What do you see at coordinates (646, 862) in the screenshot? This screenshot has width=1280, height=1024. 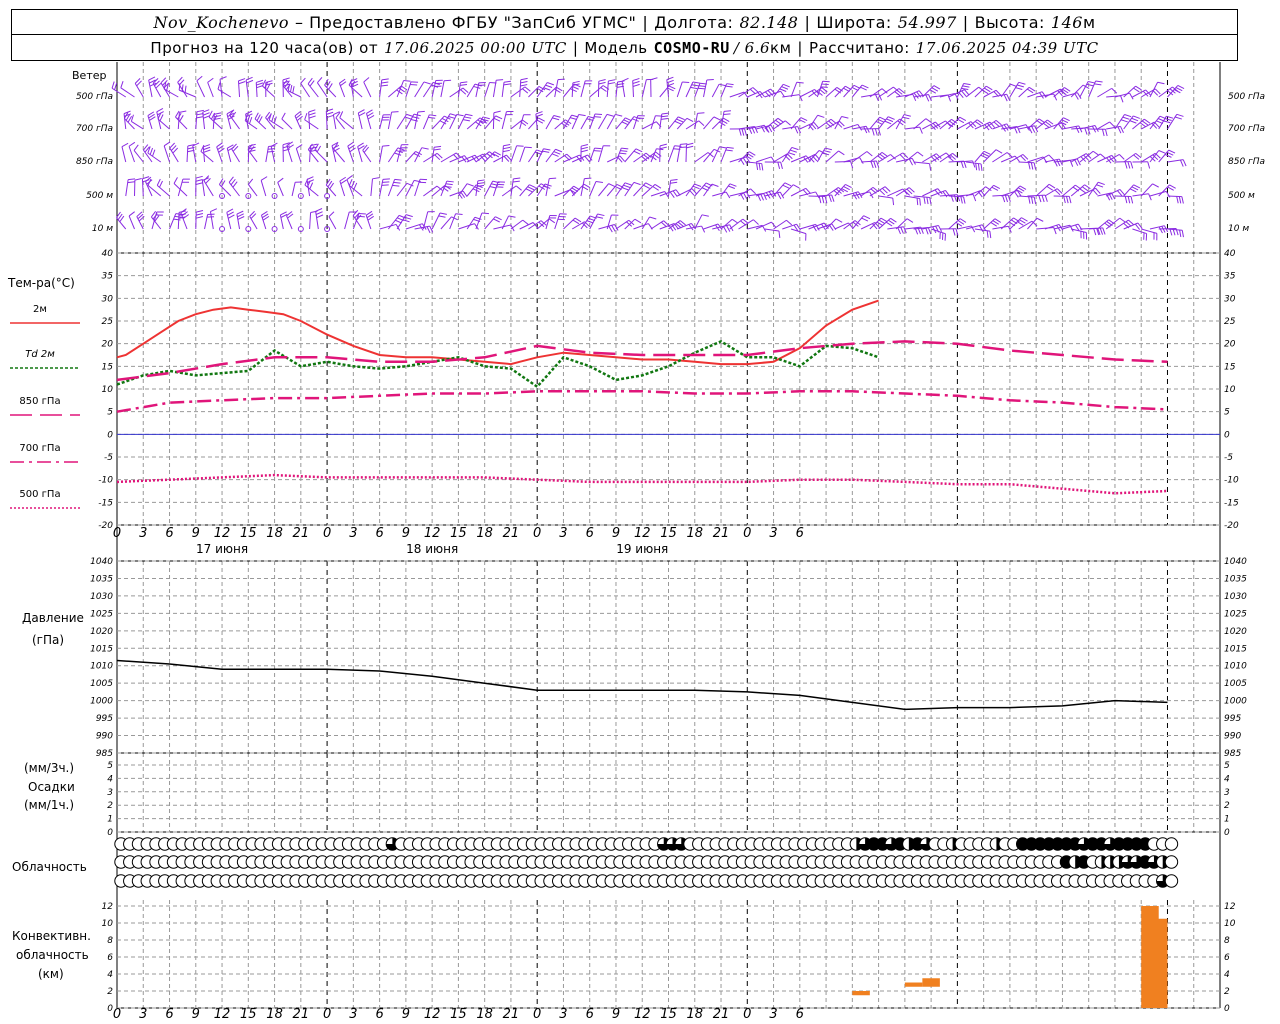 I see `cloud-cover-layer` at bounding box center [646, 862].